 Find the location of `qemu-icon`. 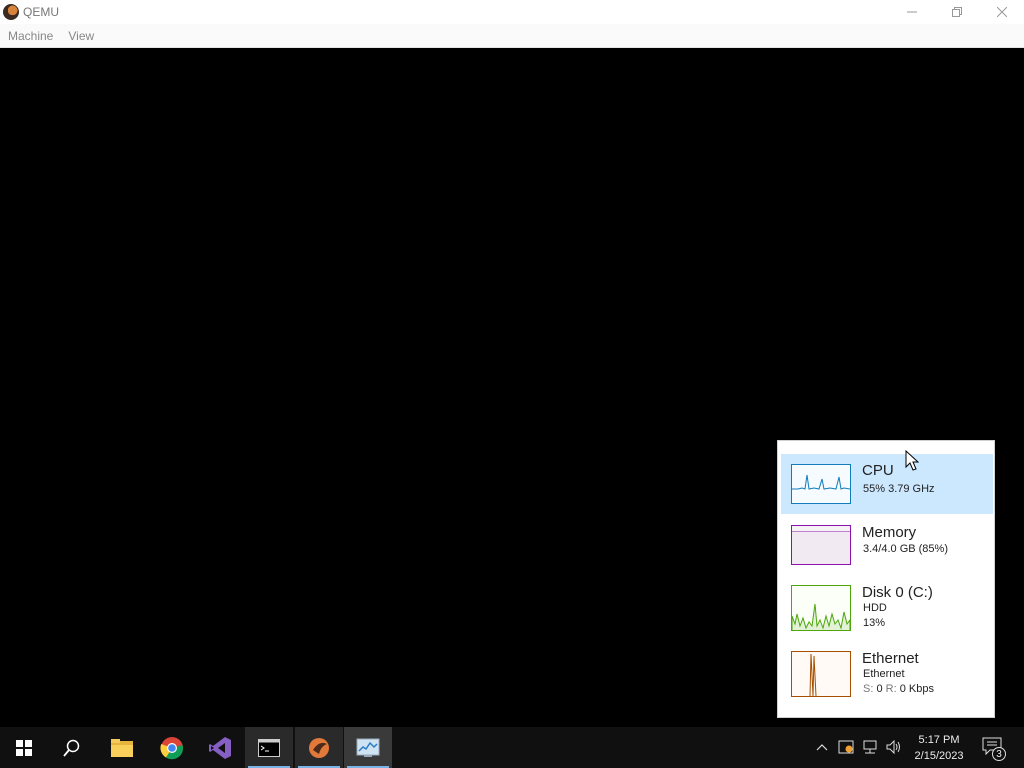

qemu-icon is located at coordinates (319, 747).